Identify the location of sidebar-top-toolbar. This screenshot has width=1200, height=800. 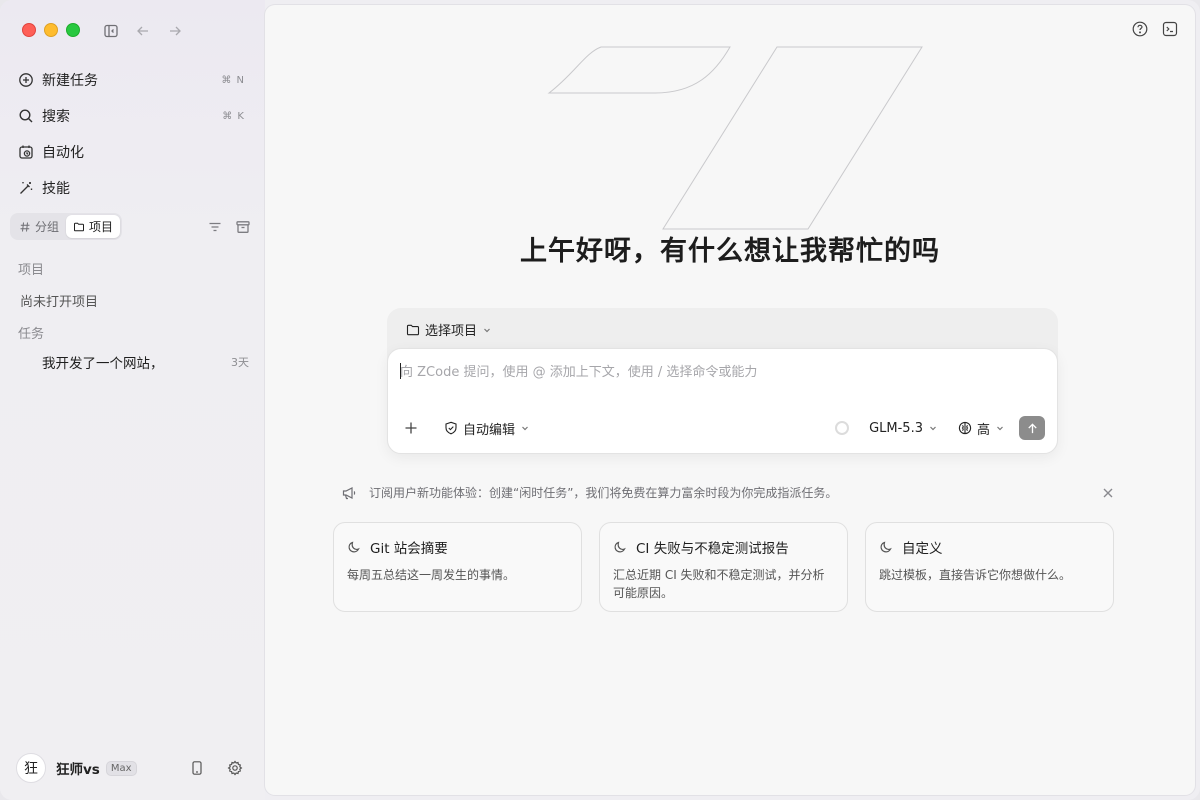
(143, 31).